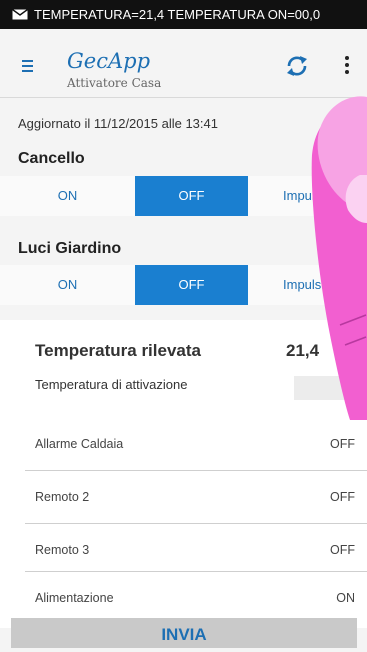  Describe the element at coordinates (114, 83) in the screenshot. I see `app-subtitle: Attivatore Casa` at that location.